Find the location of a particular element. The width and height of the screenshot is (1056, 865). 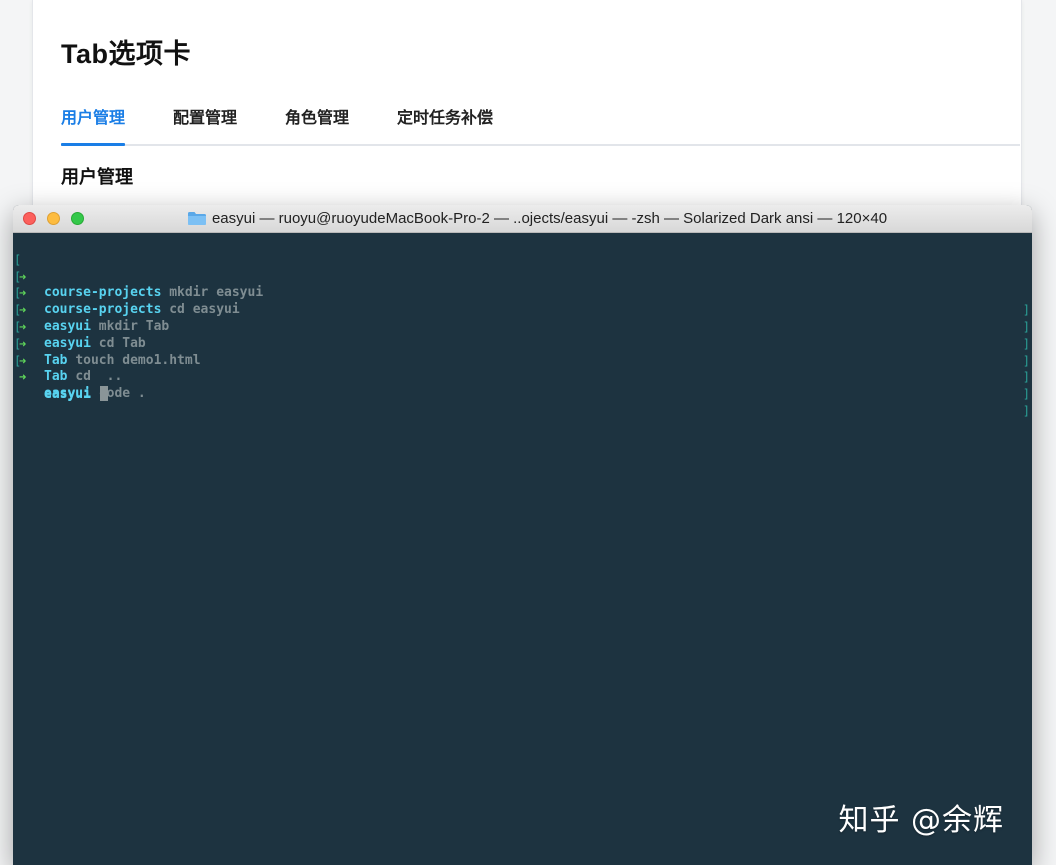

terminal-line-current: ➜ easyui is located at coordinates (522, 377).